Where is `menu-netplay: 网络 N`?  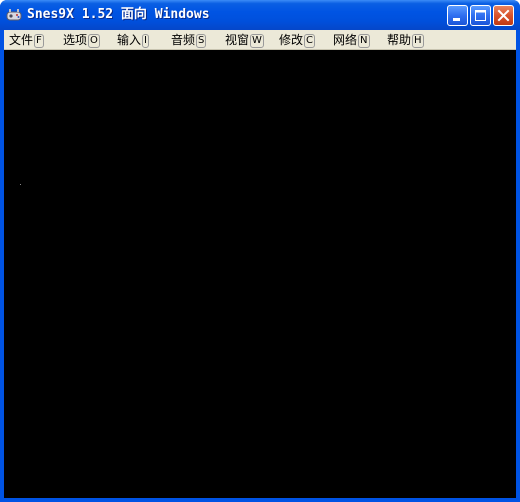
menu-netplay: 网络 N is located at coordinates (351, 40).